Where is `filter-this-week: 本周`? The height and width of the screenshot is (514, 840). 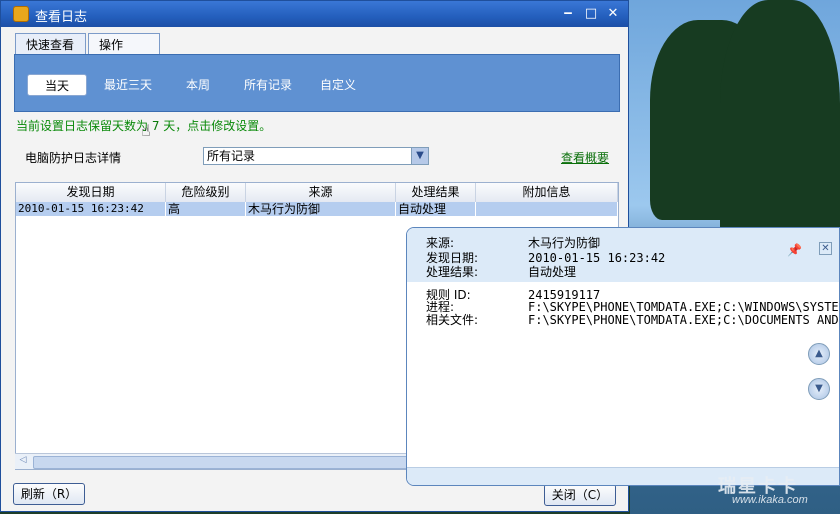 filter-this-week: 本周 is located at coordinates (198, 85).